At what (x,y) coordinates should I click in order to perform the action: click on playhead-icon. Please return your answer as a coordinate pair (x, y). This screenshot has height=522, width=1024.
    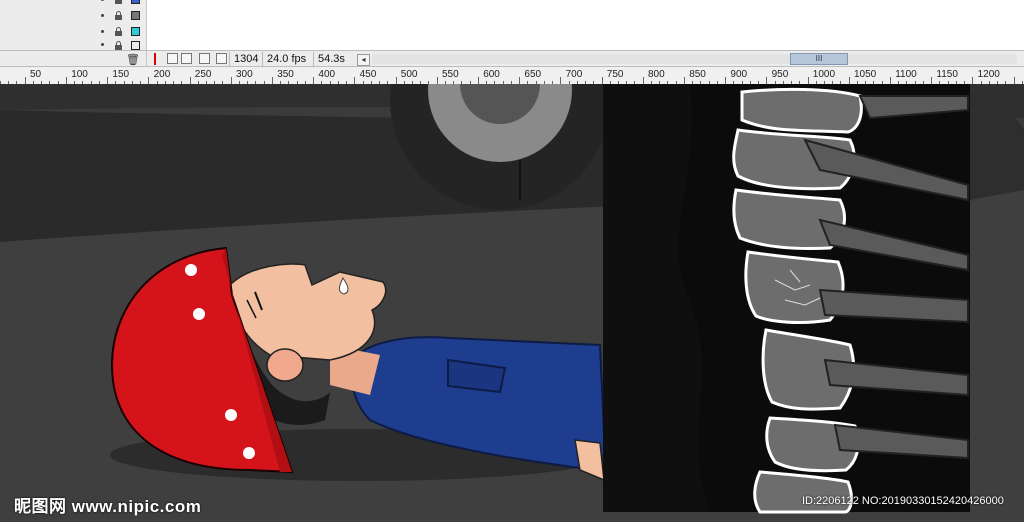
    Looking at the image, I should click on (155, 59).